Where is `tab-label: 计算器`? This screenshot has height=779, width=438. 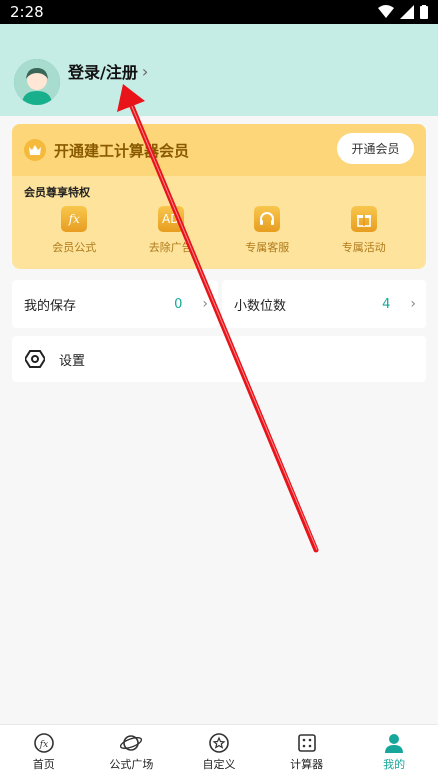 tab-label: 计算器 is located at coordinates (307, 764).